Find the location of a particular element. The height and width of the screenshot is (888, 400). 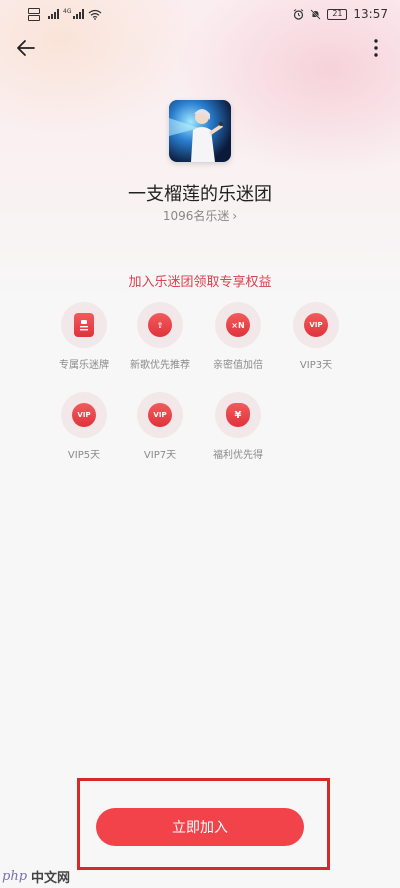

benefit-item: ×N 亲密值加倍 is located at coordinates (238, 336).